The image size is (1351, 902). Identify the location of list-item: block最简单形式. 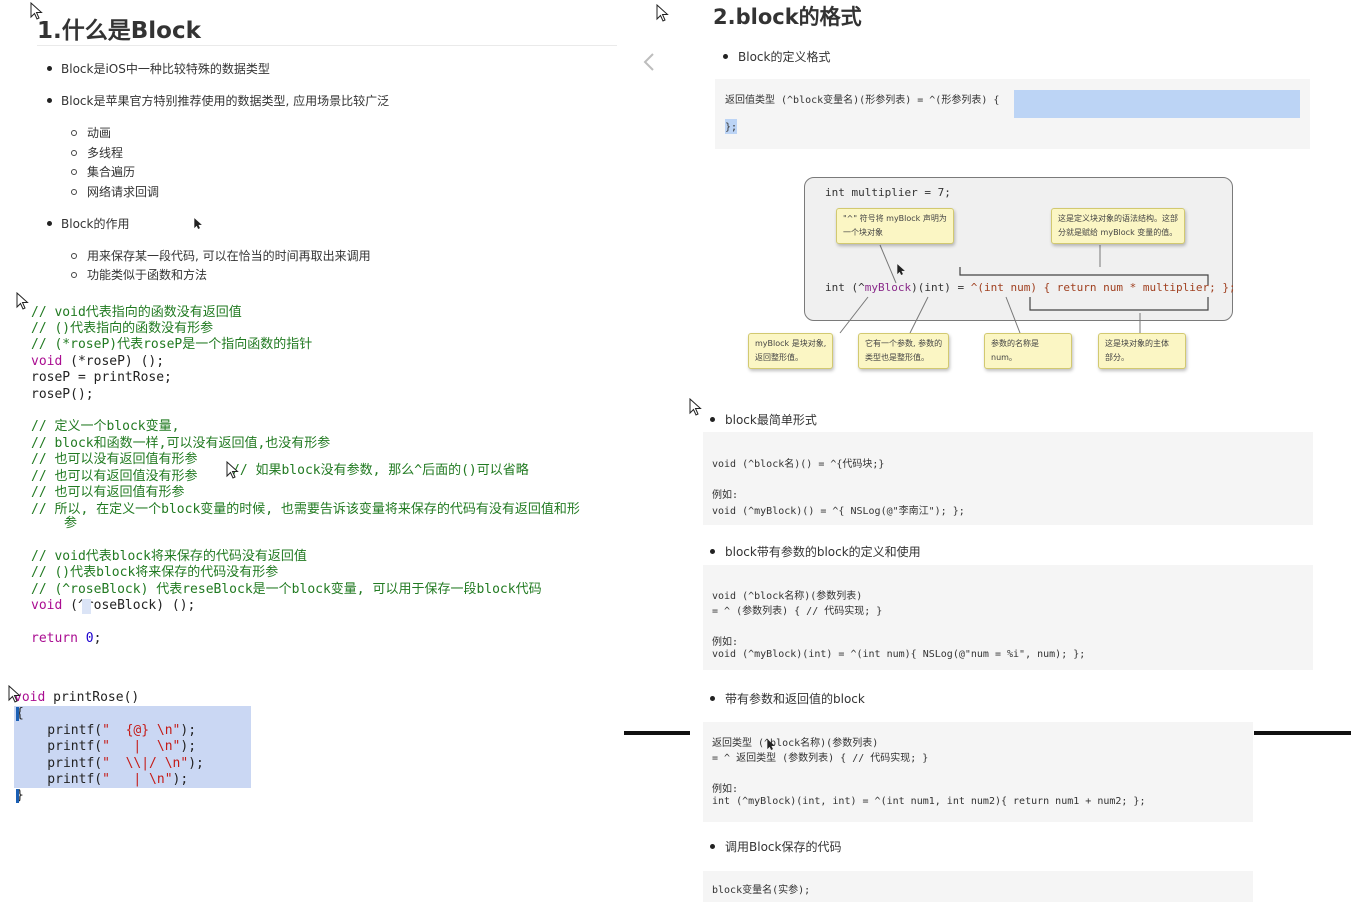
(763, 419).